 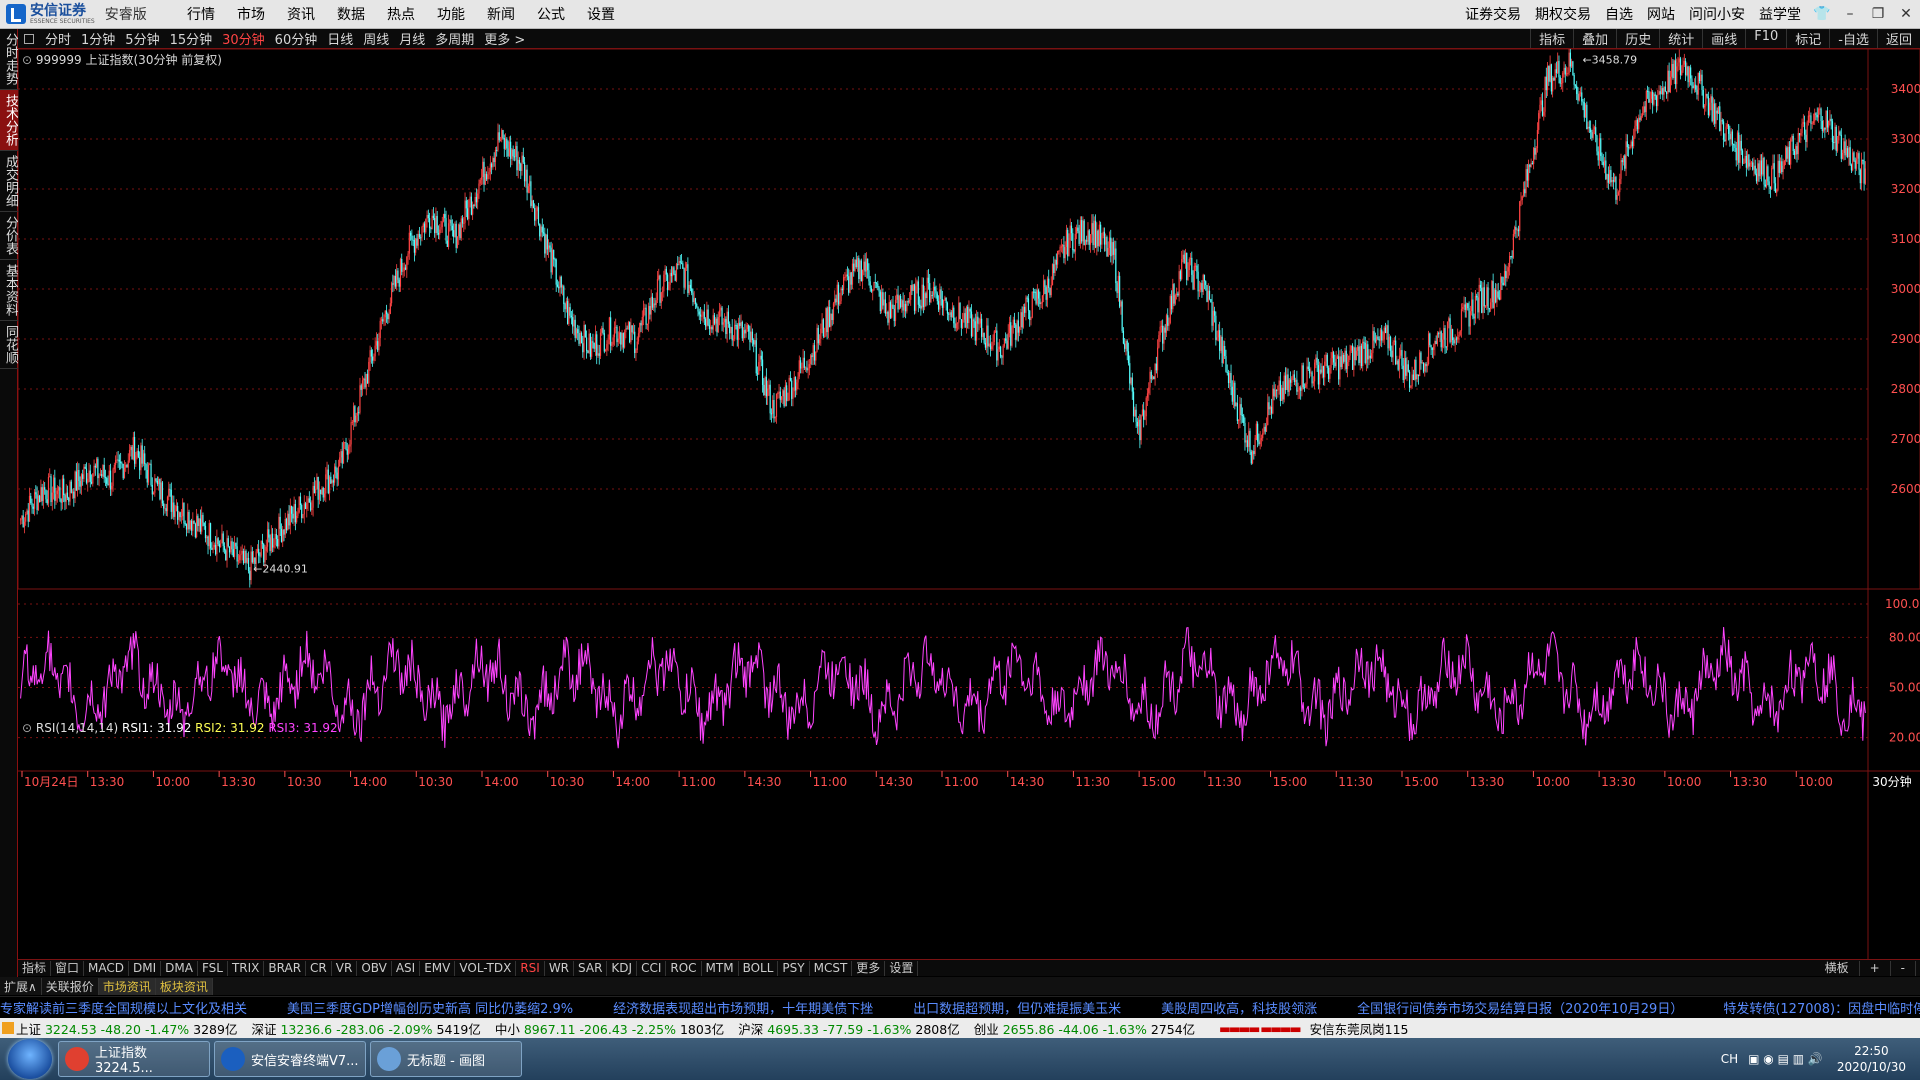 What do you see at coordinates (794, 968) in the screenshot?
I see `indicator-tab-22: PSY` at bounding box center [794, 968].